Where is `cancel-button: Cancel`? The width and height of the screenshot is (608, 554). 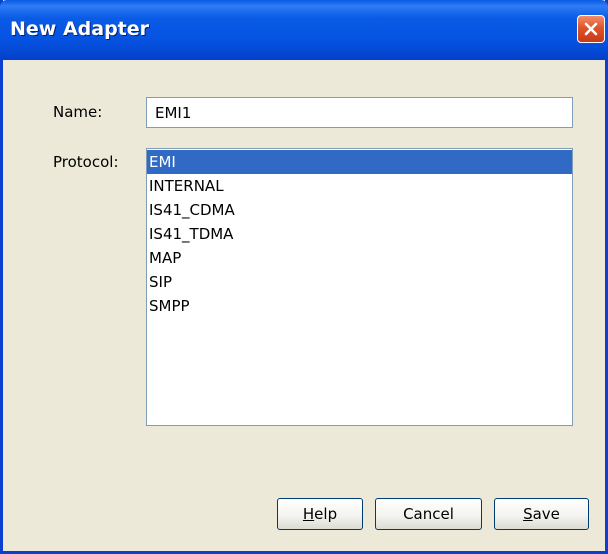
cancel-button: Cancel is located at coordinates (428, 514).